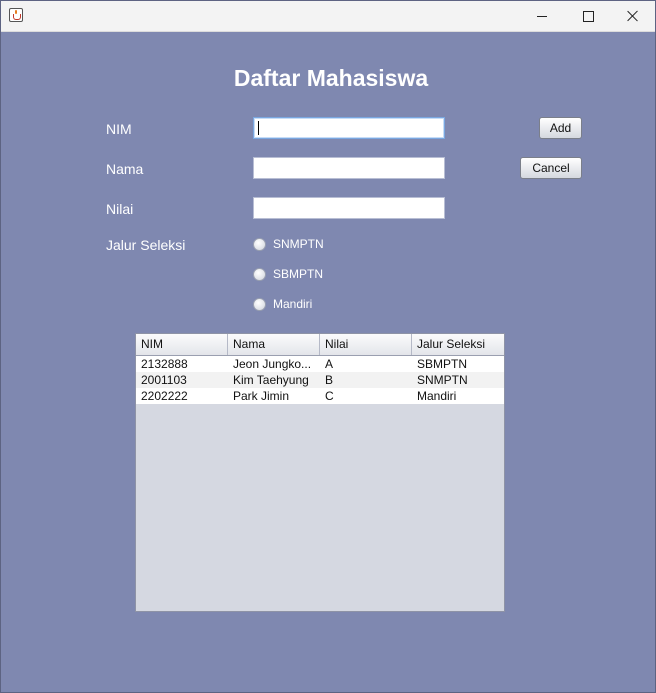 This screenshot has height=693, width=656. What do you see at coordinates (164, 364) in the screenshot?
I see `cell-nim: 2132888` at bounding box center [164, 364].